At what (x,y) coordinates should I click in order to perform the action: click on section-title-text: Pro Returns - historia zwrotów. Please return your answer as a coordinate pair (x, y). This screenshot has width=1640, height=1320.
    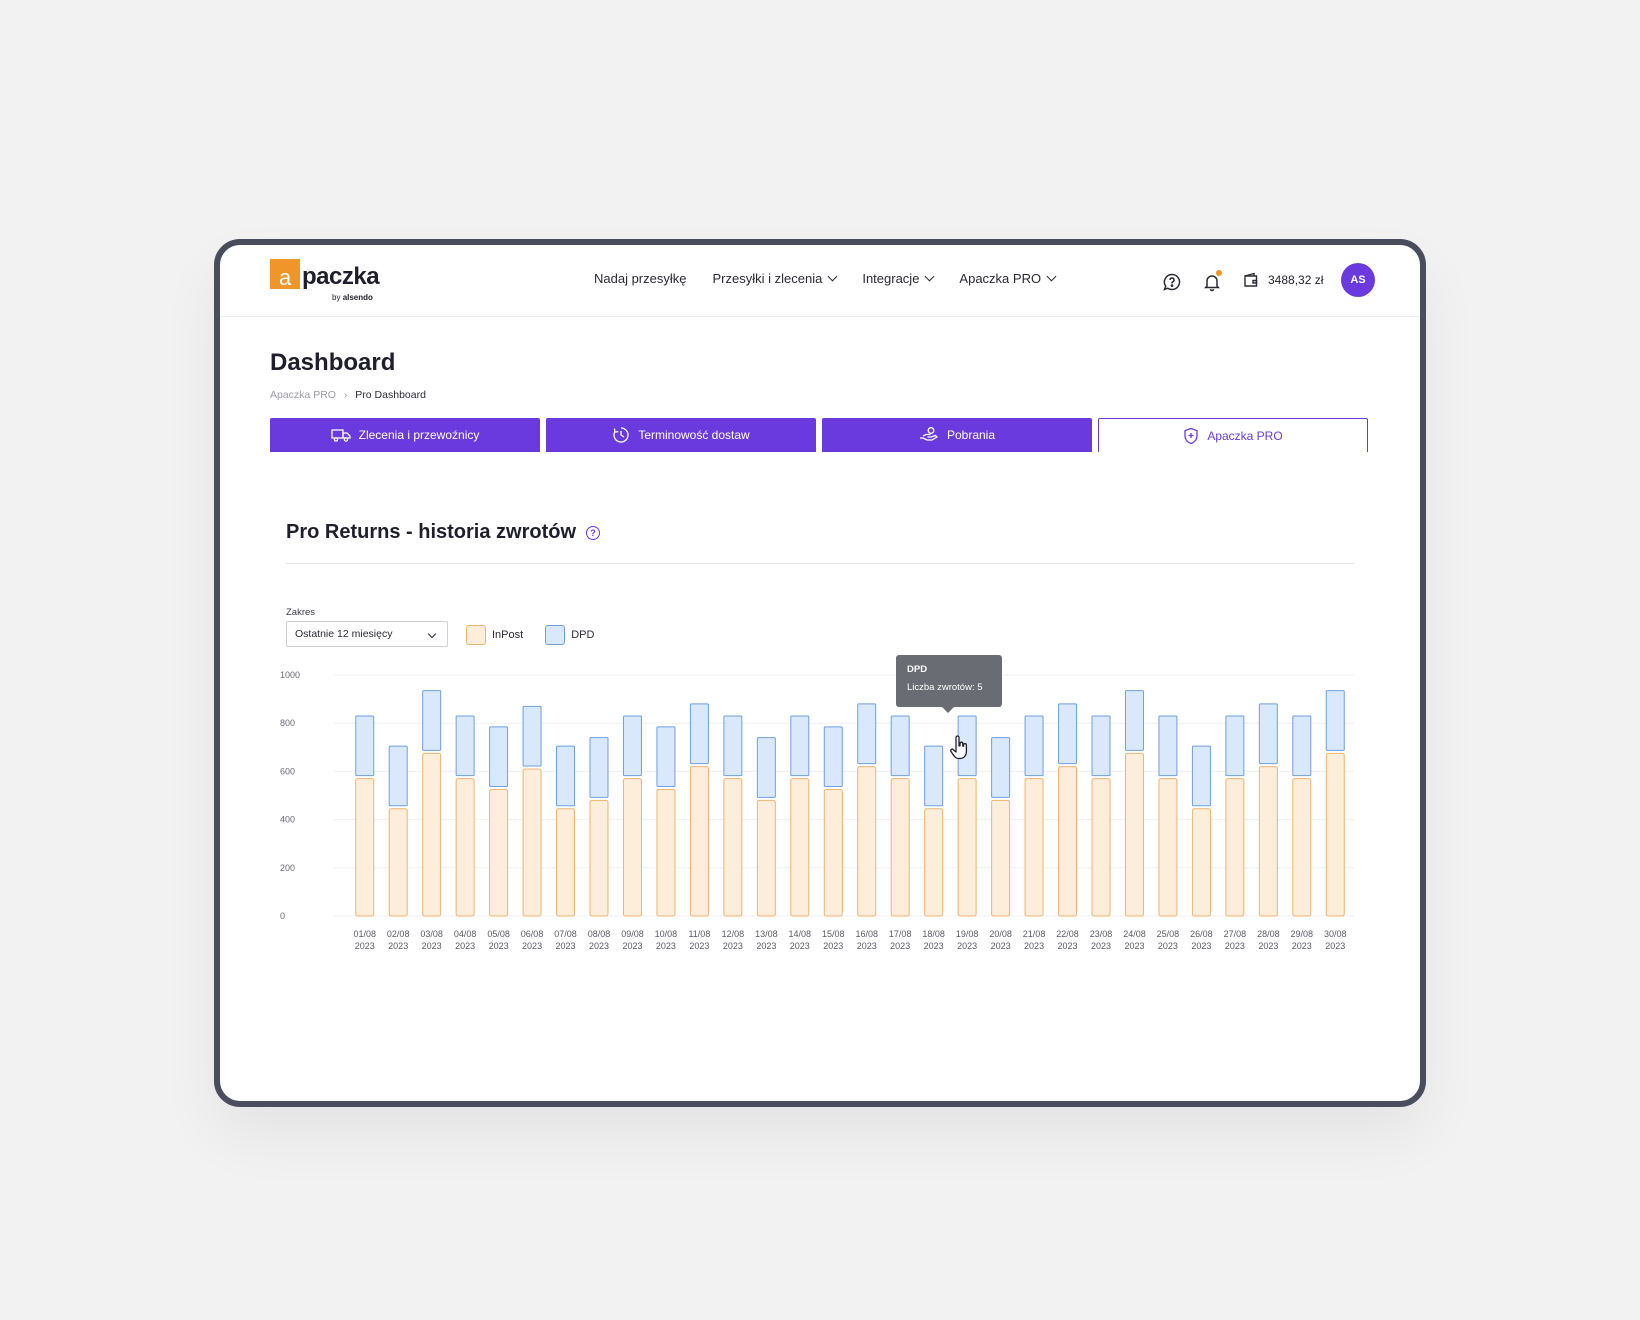
    Looking at the image, I should click on (431, 532).